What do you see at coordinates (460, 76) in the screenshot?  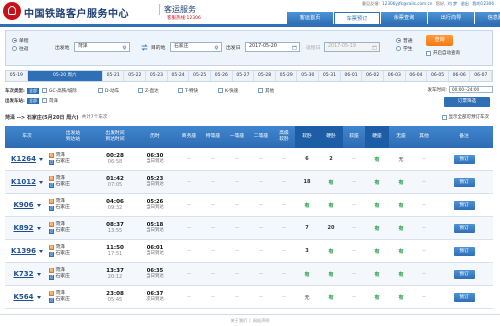 I see `date-tab: 06-06` at bounding box center [460, 76].